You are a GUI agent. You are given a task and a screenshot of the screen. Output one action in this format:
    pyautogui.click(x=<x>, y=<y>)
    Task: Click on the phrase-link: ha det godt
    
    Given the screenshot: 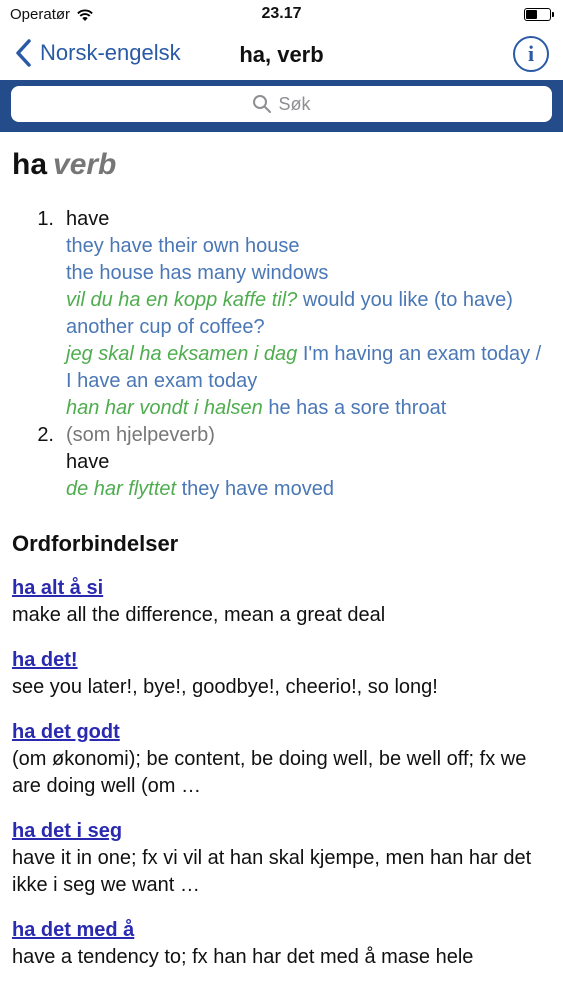 What is the action you would take?
    pyautogui.click(x=66, y=732)
    